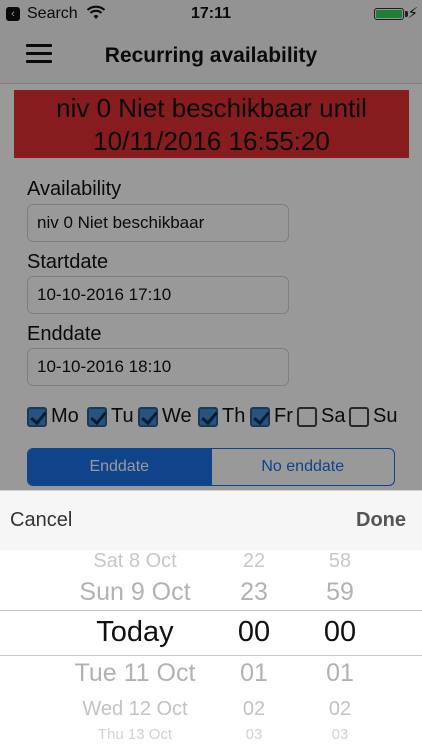 The height and width of the screenshot is (750, 422). Describe the element at coordinates (340, 650) in the screenshot. I see `picker-minute-wheel: 58 59 00 01 02 03` at that location.